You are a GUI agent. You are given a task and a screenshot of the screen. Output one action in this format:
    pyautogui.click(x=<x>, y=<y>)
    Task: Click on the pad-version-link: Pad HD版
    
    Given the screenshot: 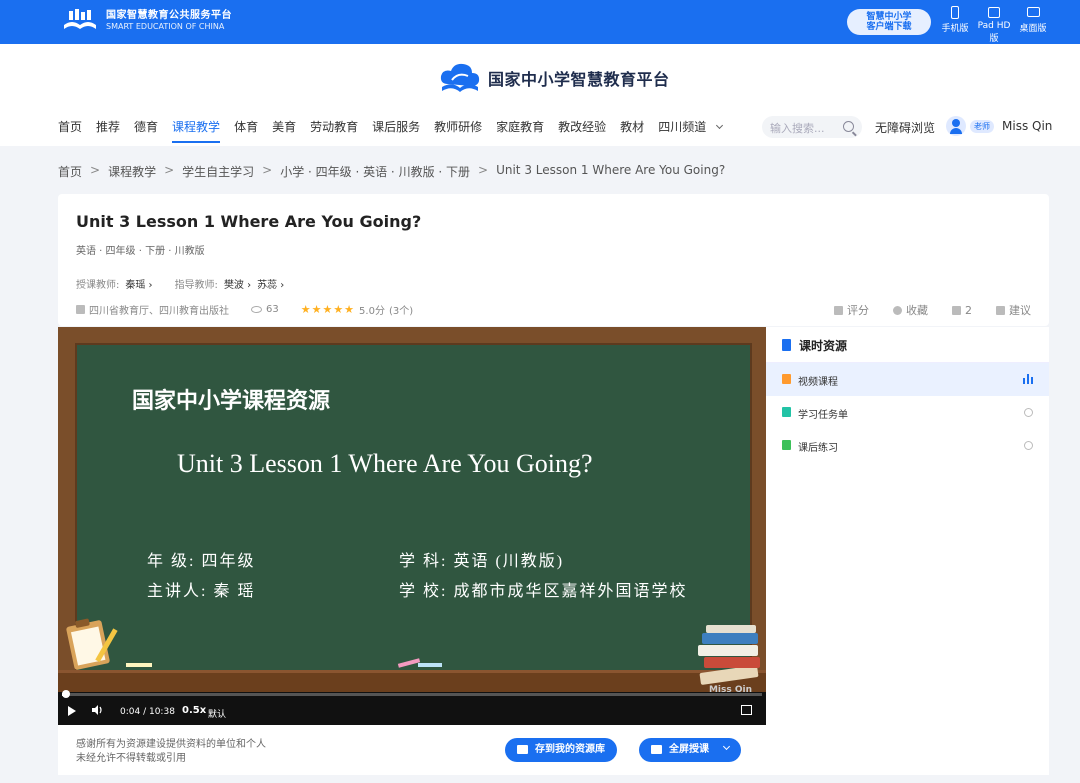 What is the action you would take?
    pyautogui.click(x=994, y=25)
    